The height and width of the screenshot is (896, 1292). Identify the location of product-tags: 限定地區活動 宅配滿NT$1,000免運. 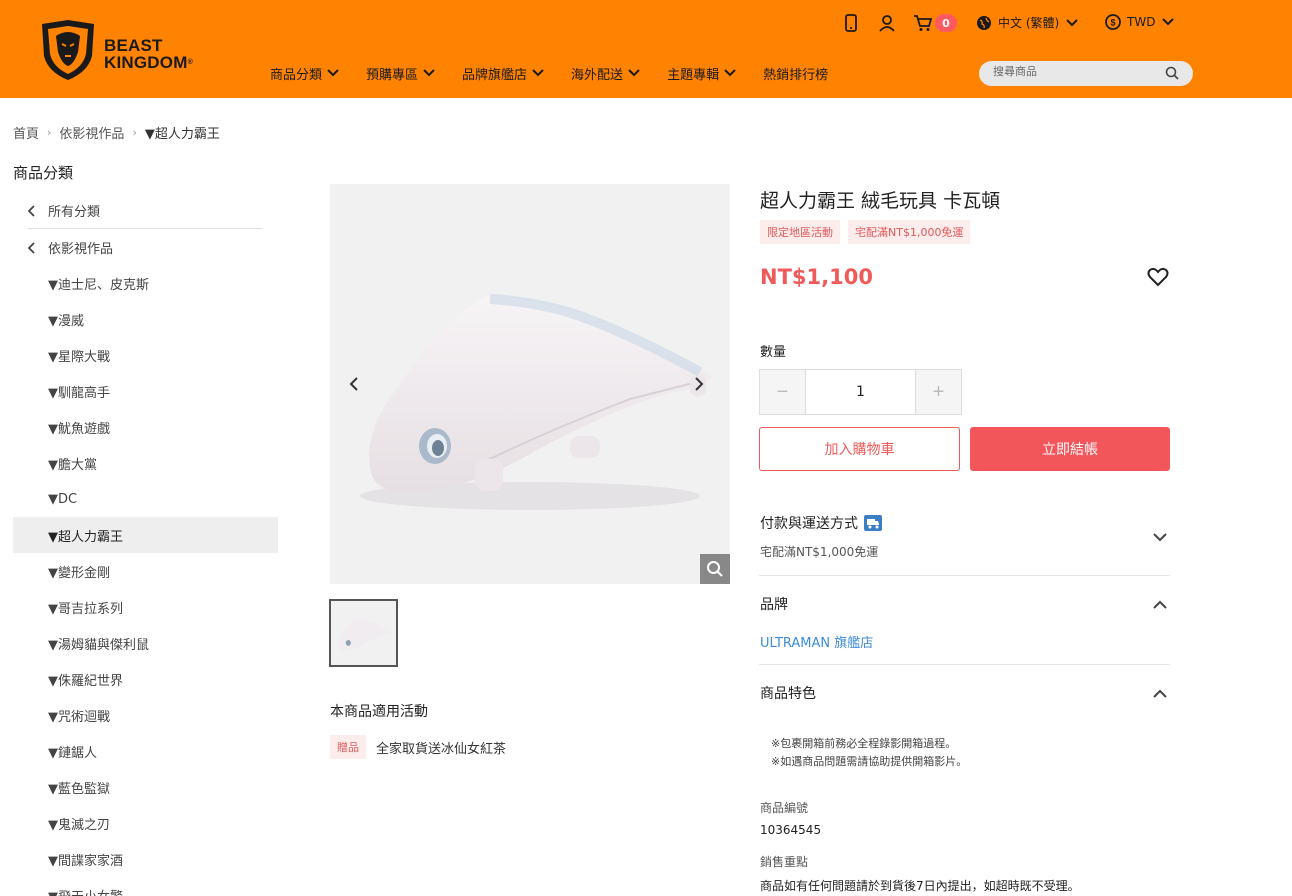
(865, 232).